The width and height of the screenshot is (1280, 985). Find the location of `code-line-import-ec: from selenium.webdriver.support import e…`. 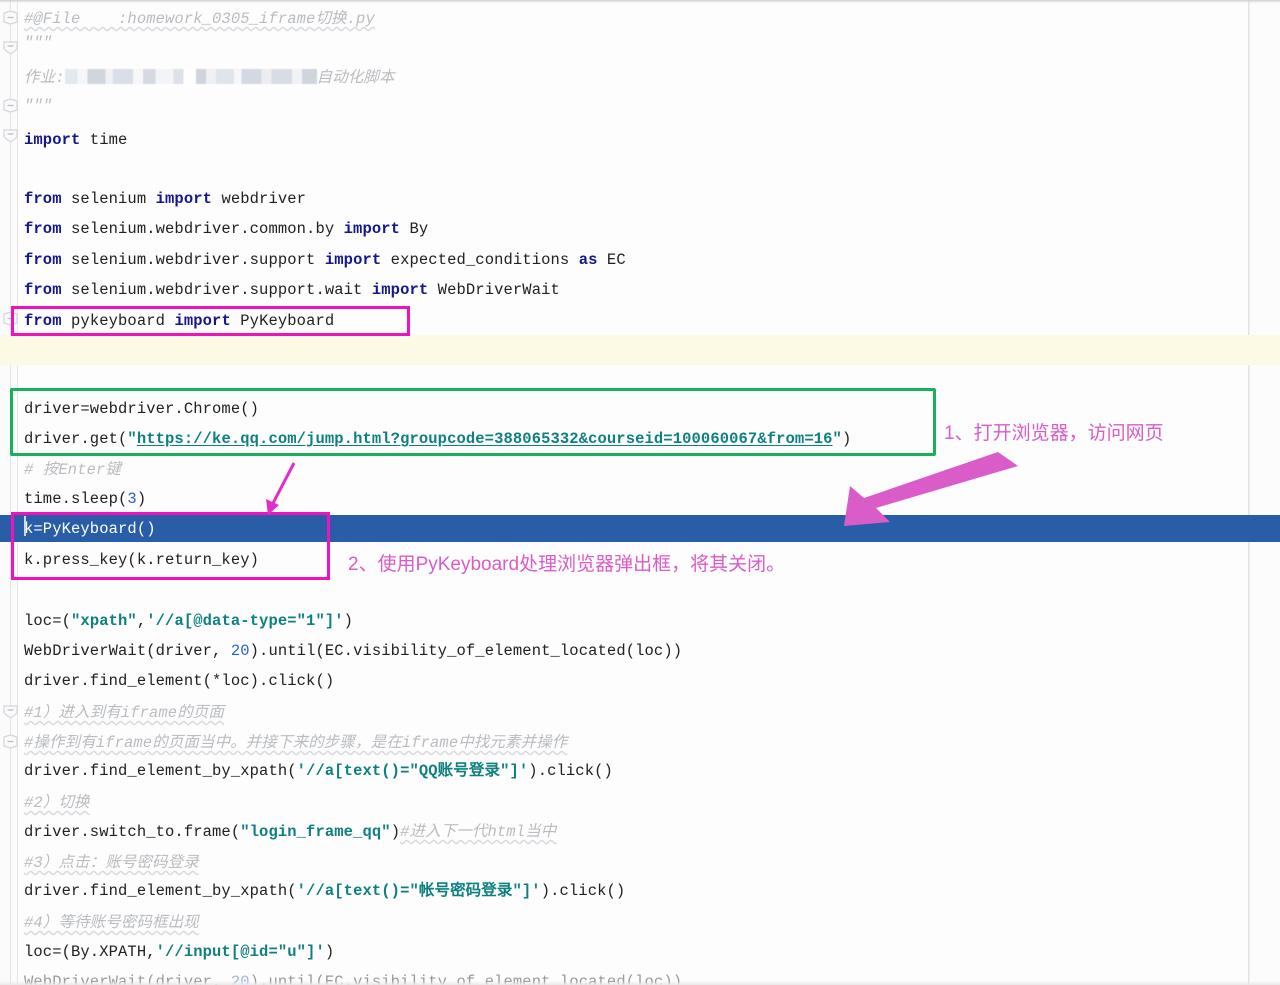

code-line-import-ec: from selenium.webdriver.support import e… is located at coordinates (325, 260).